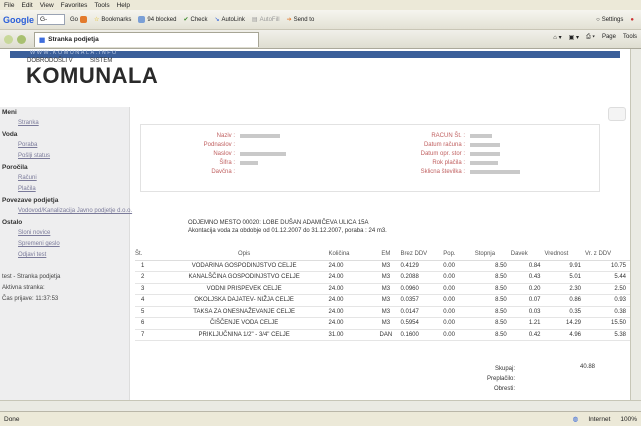  Describe the element at coordinates (64, 123) in the screenshot. I see `sidebar-link: Stranka` at that location.